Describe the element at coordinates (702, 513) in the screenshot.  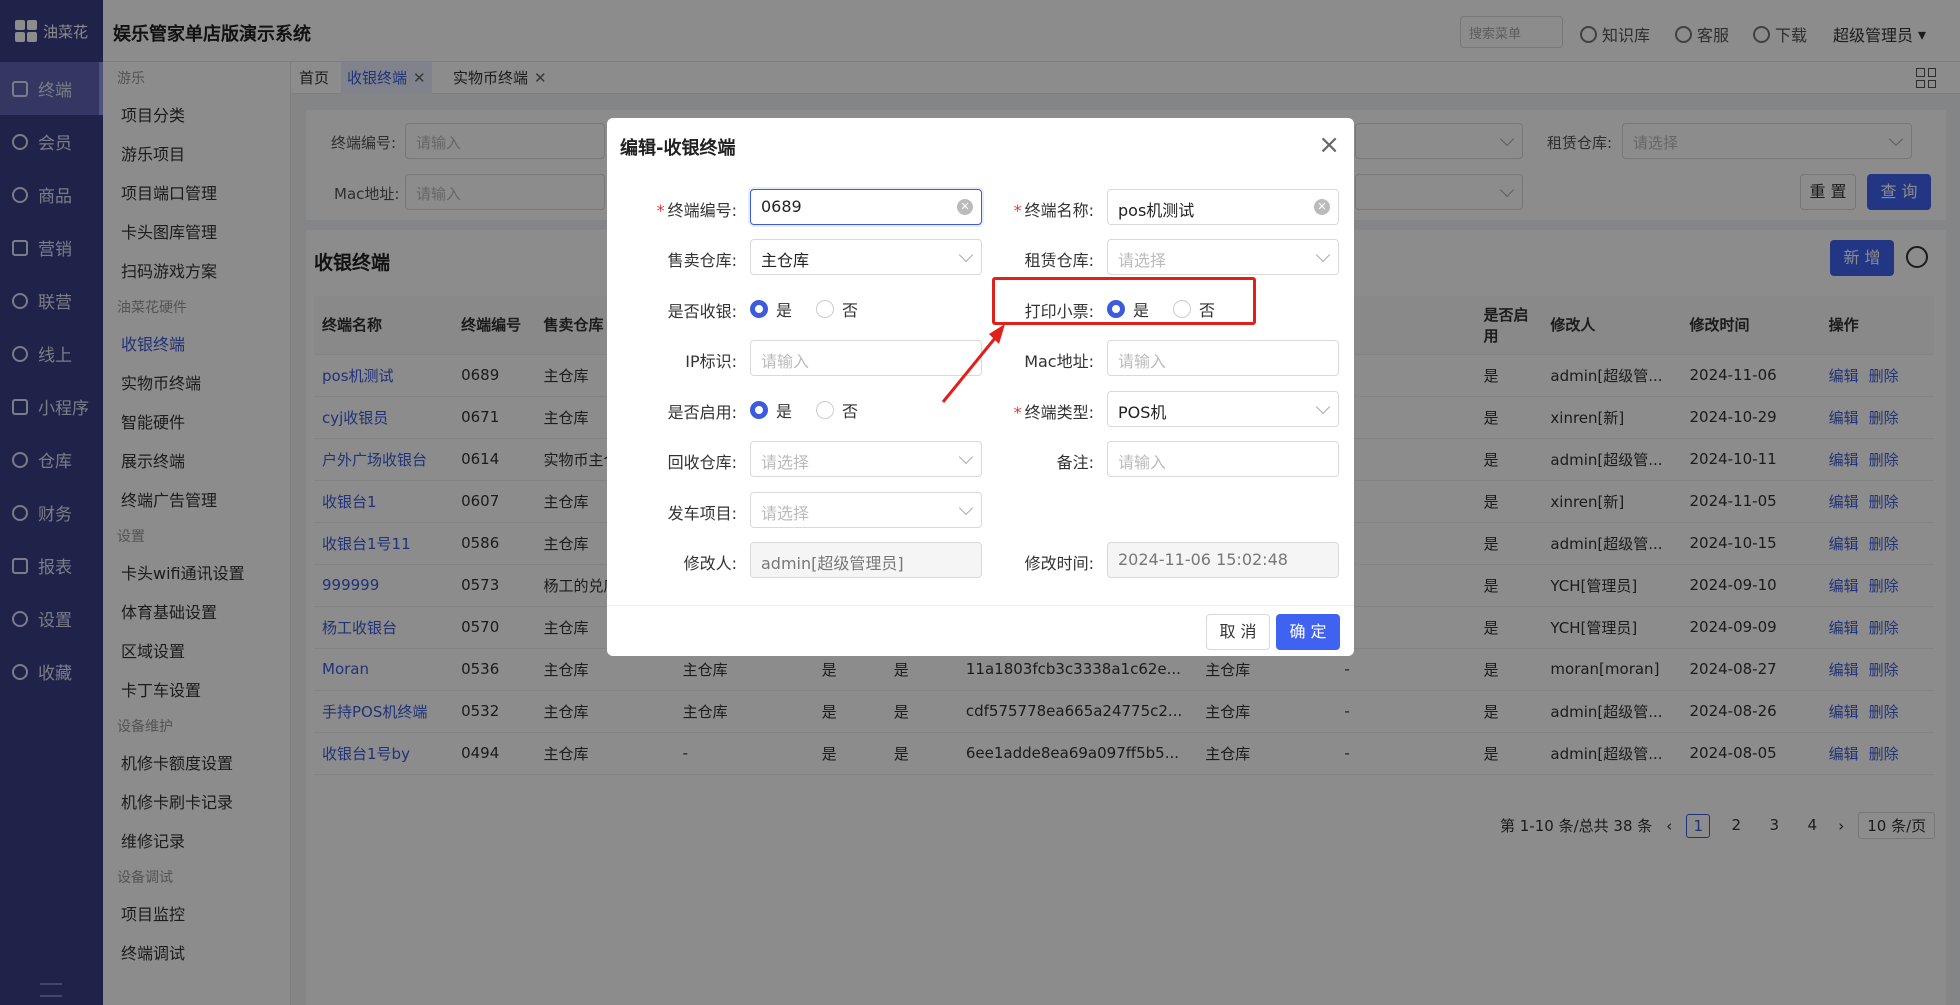
I see `car-project-label: 发车项目:` at that location.